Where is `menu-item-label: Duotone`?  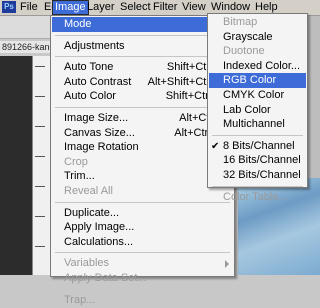
menu-item-label: Duotone is located at coordinates (244, 51).